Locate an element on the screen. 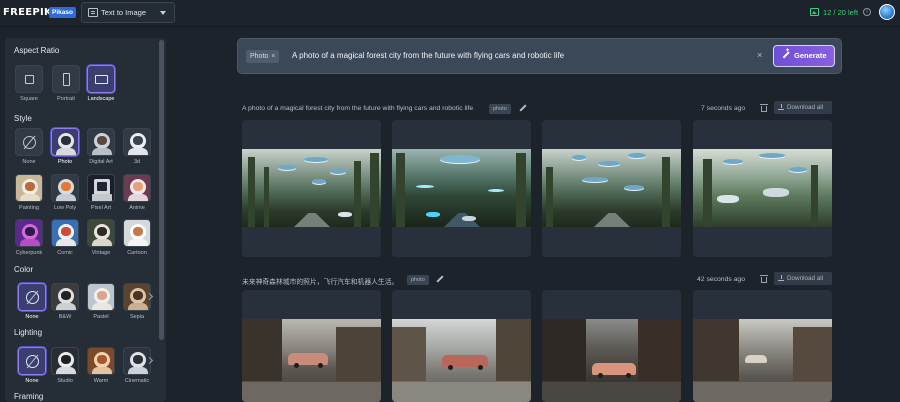 The image size is (900, 402). option-label: Low Poly is located at coordinates (65, 208).